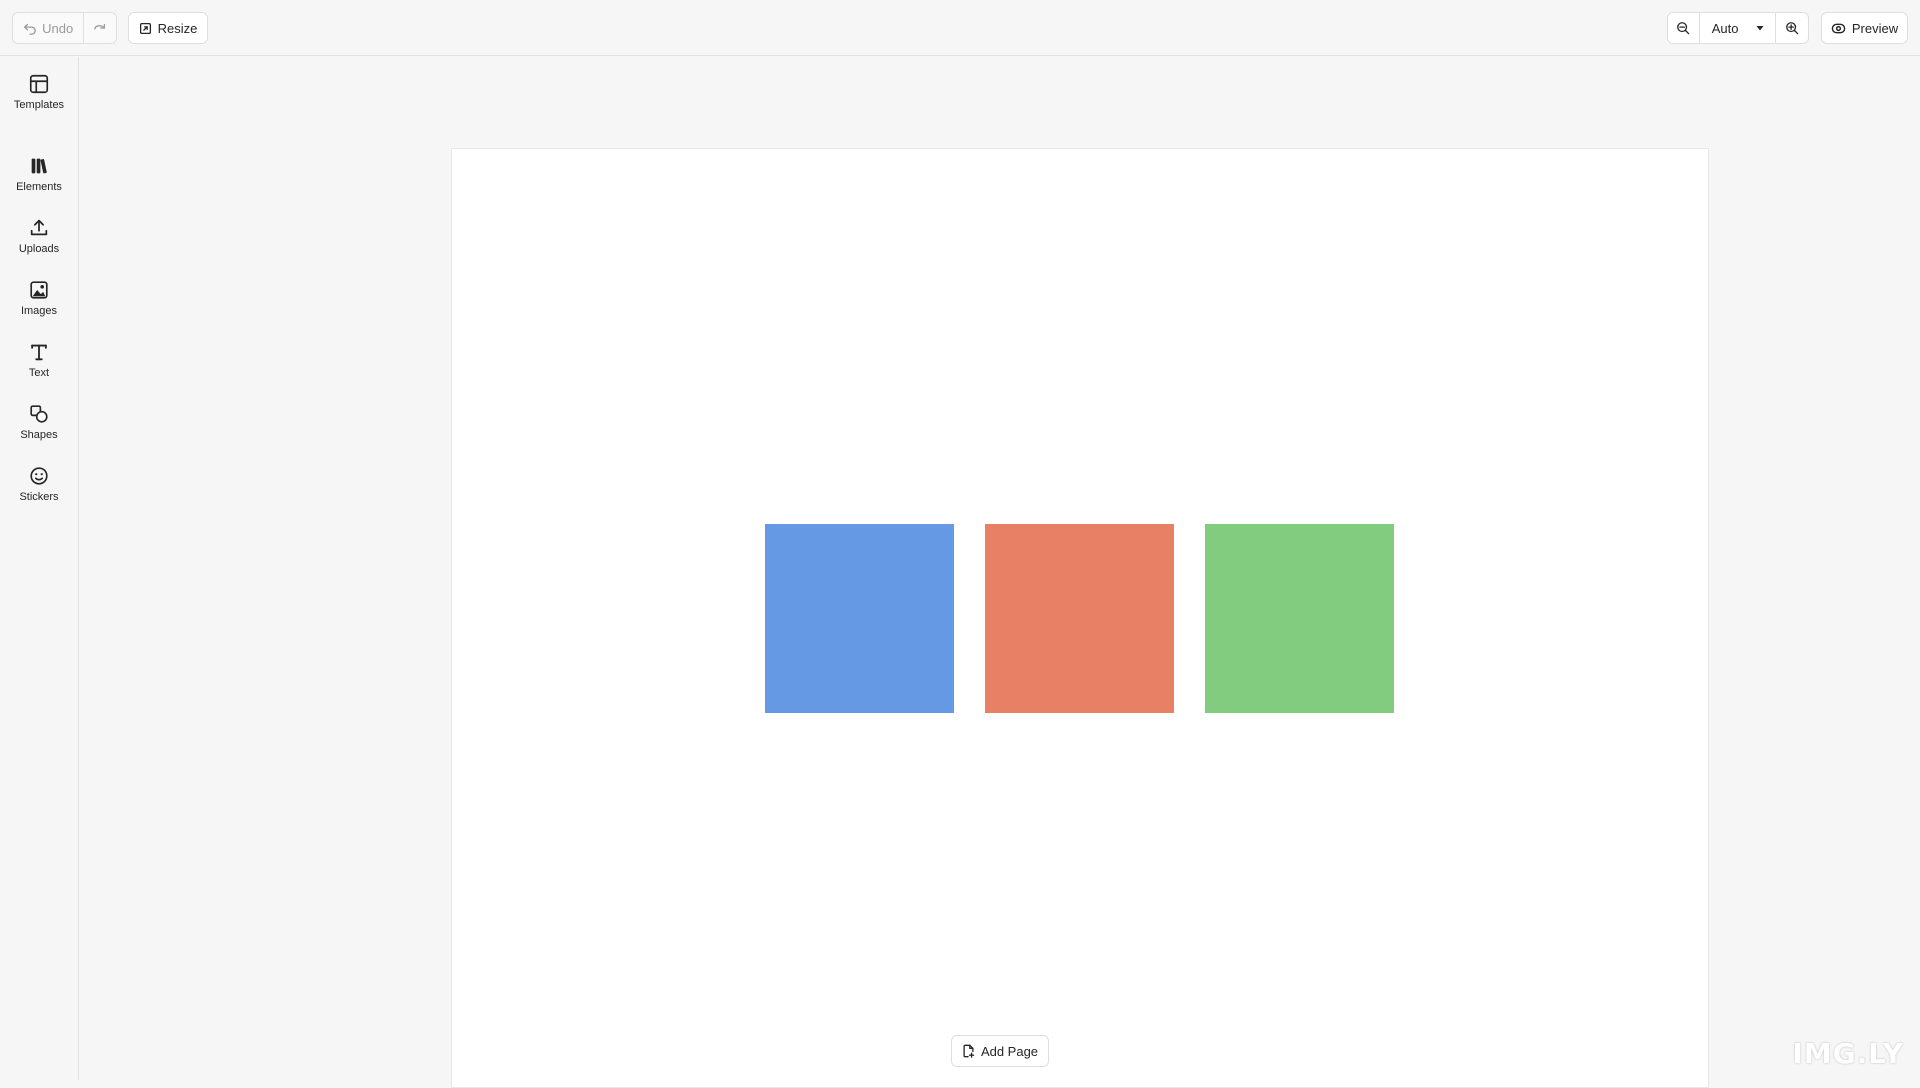 The height and width of the screenshot is (1088, 1920). What do you see at coordinates (39, 568) in the screenshot?
I see `asset-sidebar: Templates Elements Uploads Image` at bounding box center [39, 568].